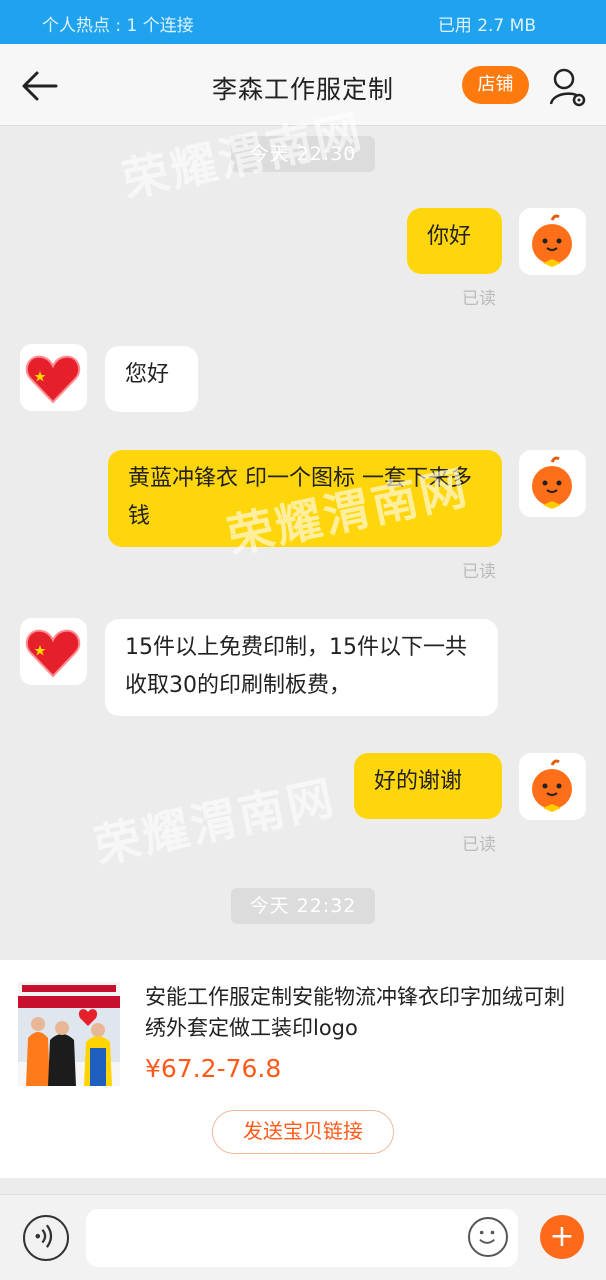  What do you see at coordinates (365, 1013) in the screenshot?
I see `product-title: 安能工作服定制安能物流冲锋衣印字加绒可刺绣外套定做工装印logo` at bounding box center [365, 1013].